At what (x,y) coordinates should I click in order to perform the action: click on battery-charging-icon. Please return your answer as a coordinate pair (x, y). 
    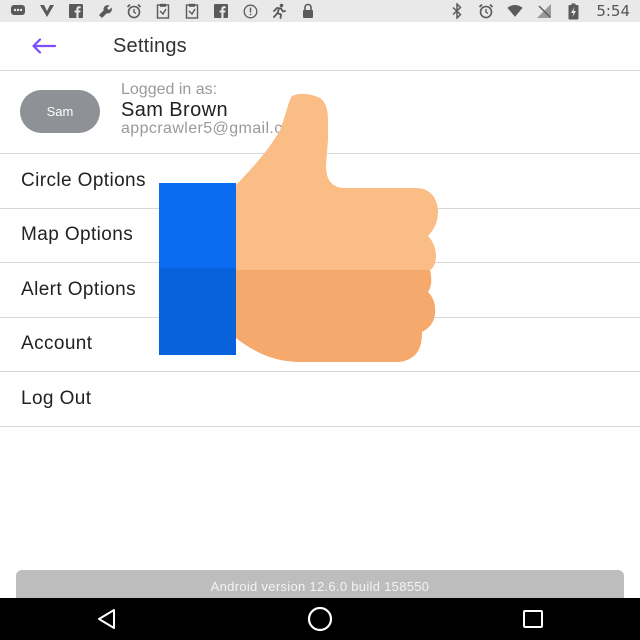
    Looking at the image, I should click on (573, 11).